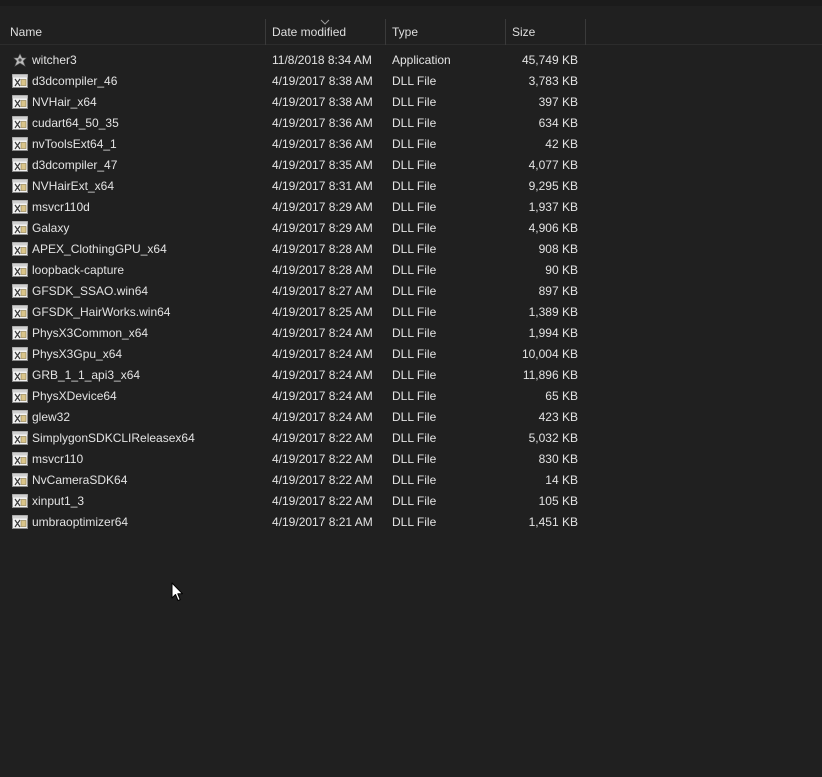  What do you see at coordinates (64, 102) in the screenshot?
I see `file-name: NVHair_x64` at bounding box center [64, 102].